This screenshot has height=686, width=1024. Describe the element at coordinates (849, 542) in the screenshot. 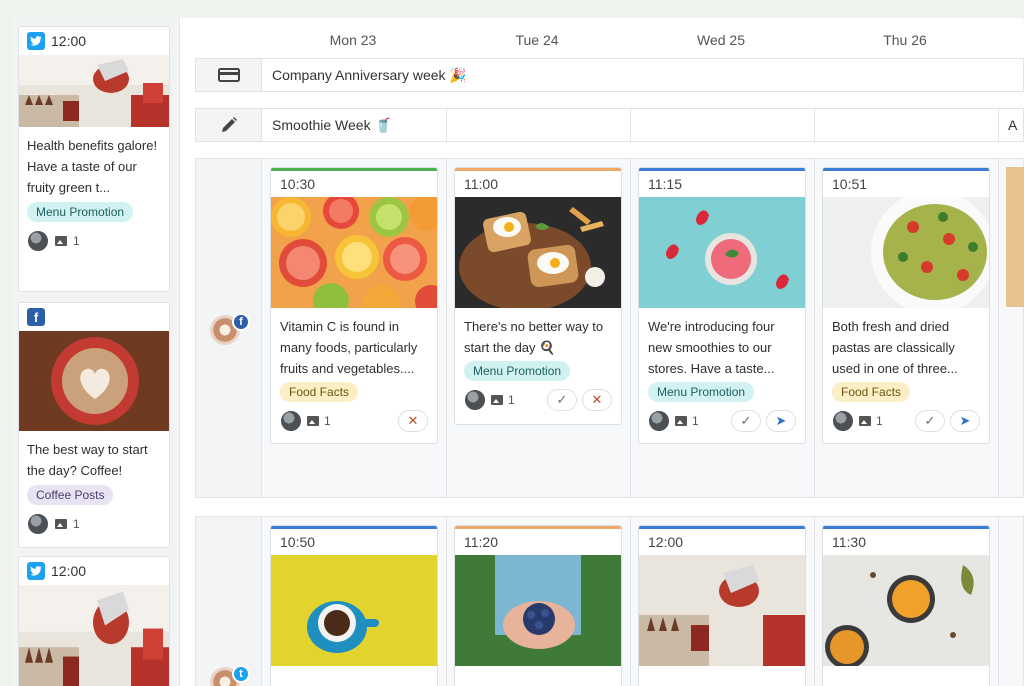

I see `post-time: 11:30` at that location.